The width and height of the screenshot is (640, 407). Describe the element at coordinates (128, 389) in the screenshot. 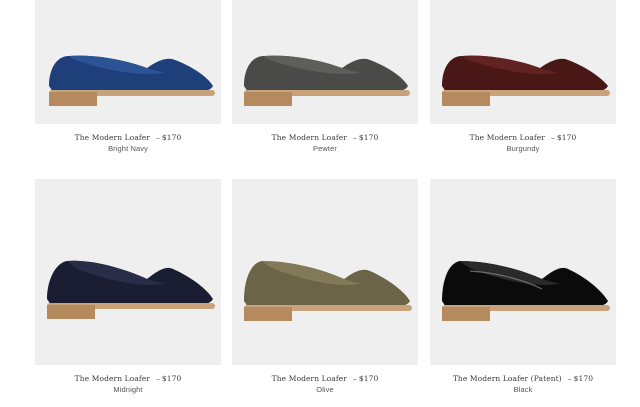

I see `product-color: Midnight` at that location.